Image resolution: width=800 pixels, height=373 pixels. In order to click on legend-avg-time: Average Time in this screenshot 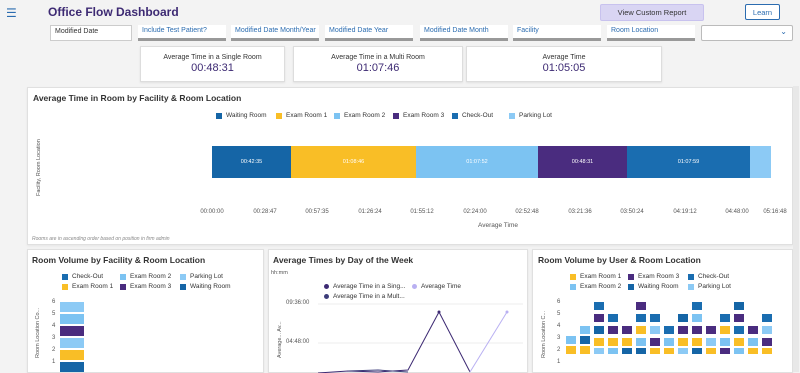, I will do `click(436, 286)`.